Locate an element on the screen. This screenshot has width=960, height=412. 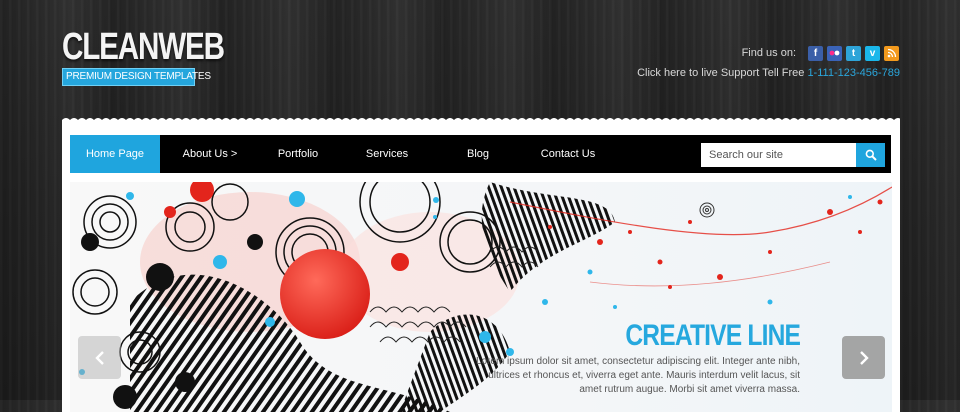
search-button is located at coordinates (870, 155).